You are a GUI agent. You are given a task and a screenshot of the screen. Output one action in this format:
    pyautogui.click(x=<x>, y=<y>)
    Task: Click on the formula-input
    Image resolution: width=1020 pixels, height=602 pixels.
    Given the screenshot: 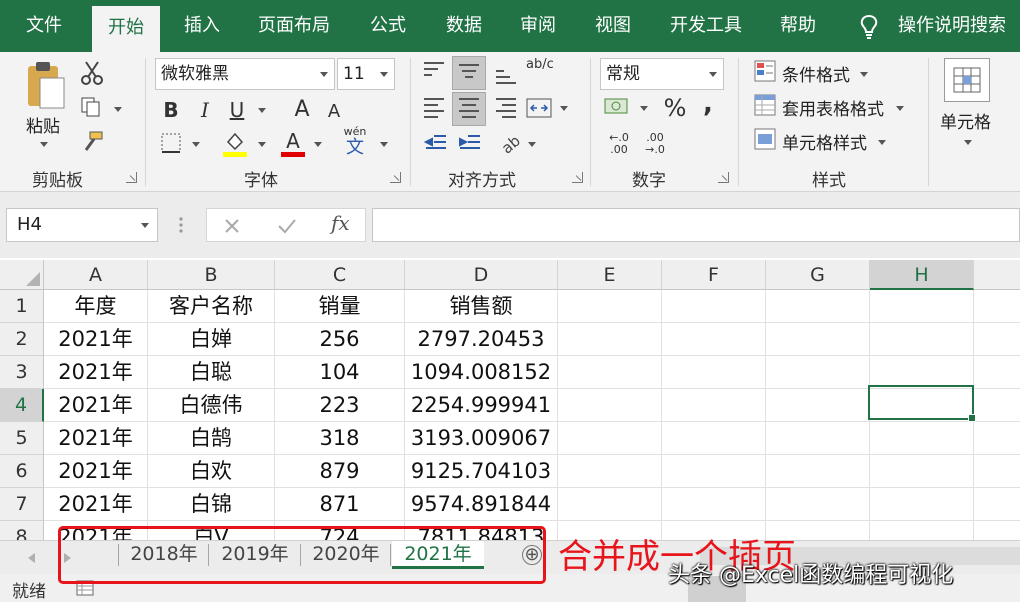 What is the action you would take?
    pyautogui.click(x=696, y=225)
    